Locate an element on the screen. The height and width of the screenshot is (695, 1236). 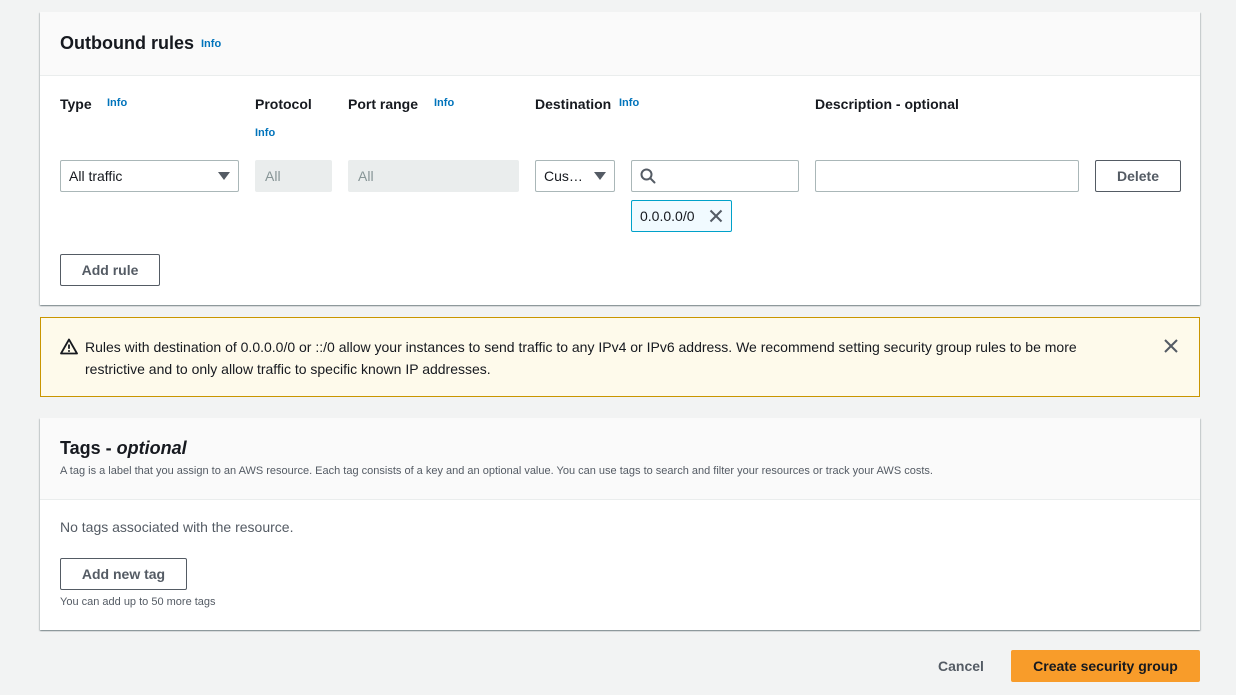
add-new-tag-button: Add new tag is located at coordinates (123, 574).